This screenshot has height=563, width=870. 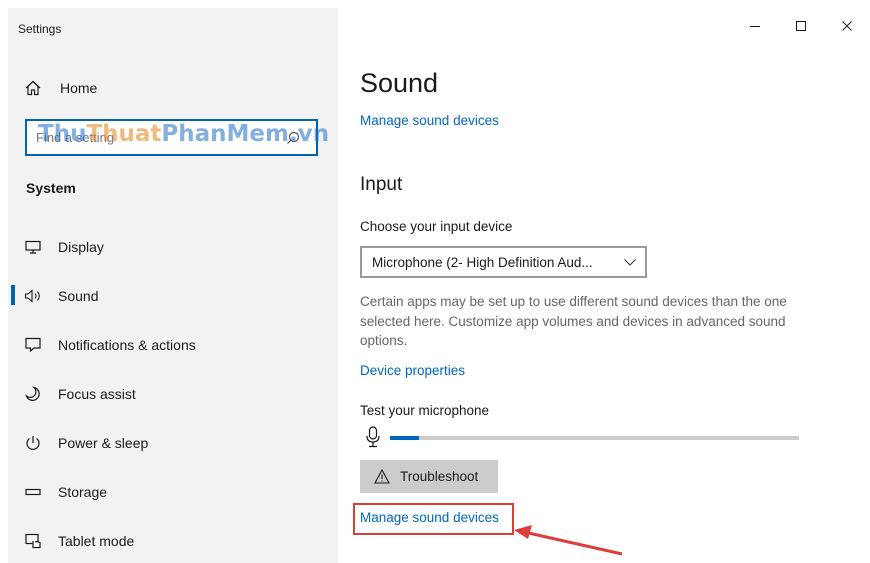 What do you see at coordinates (51, 188) in the screenshot?
I see `section-title-system: System` at bounding box center [51, 188].